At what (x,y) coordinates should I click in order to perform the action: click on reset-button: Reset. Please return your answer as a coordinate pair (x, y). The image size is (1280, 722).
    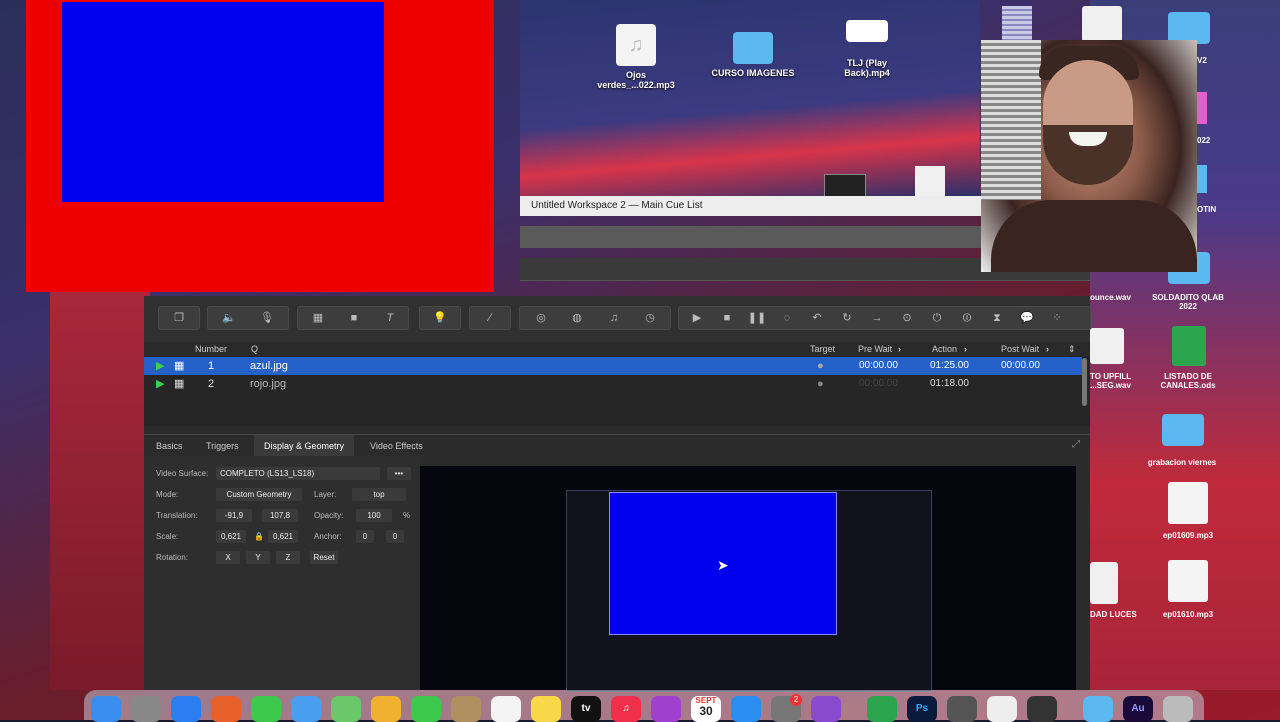
    Looking at the image, I should click on (324, 557).